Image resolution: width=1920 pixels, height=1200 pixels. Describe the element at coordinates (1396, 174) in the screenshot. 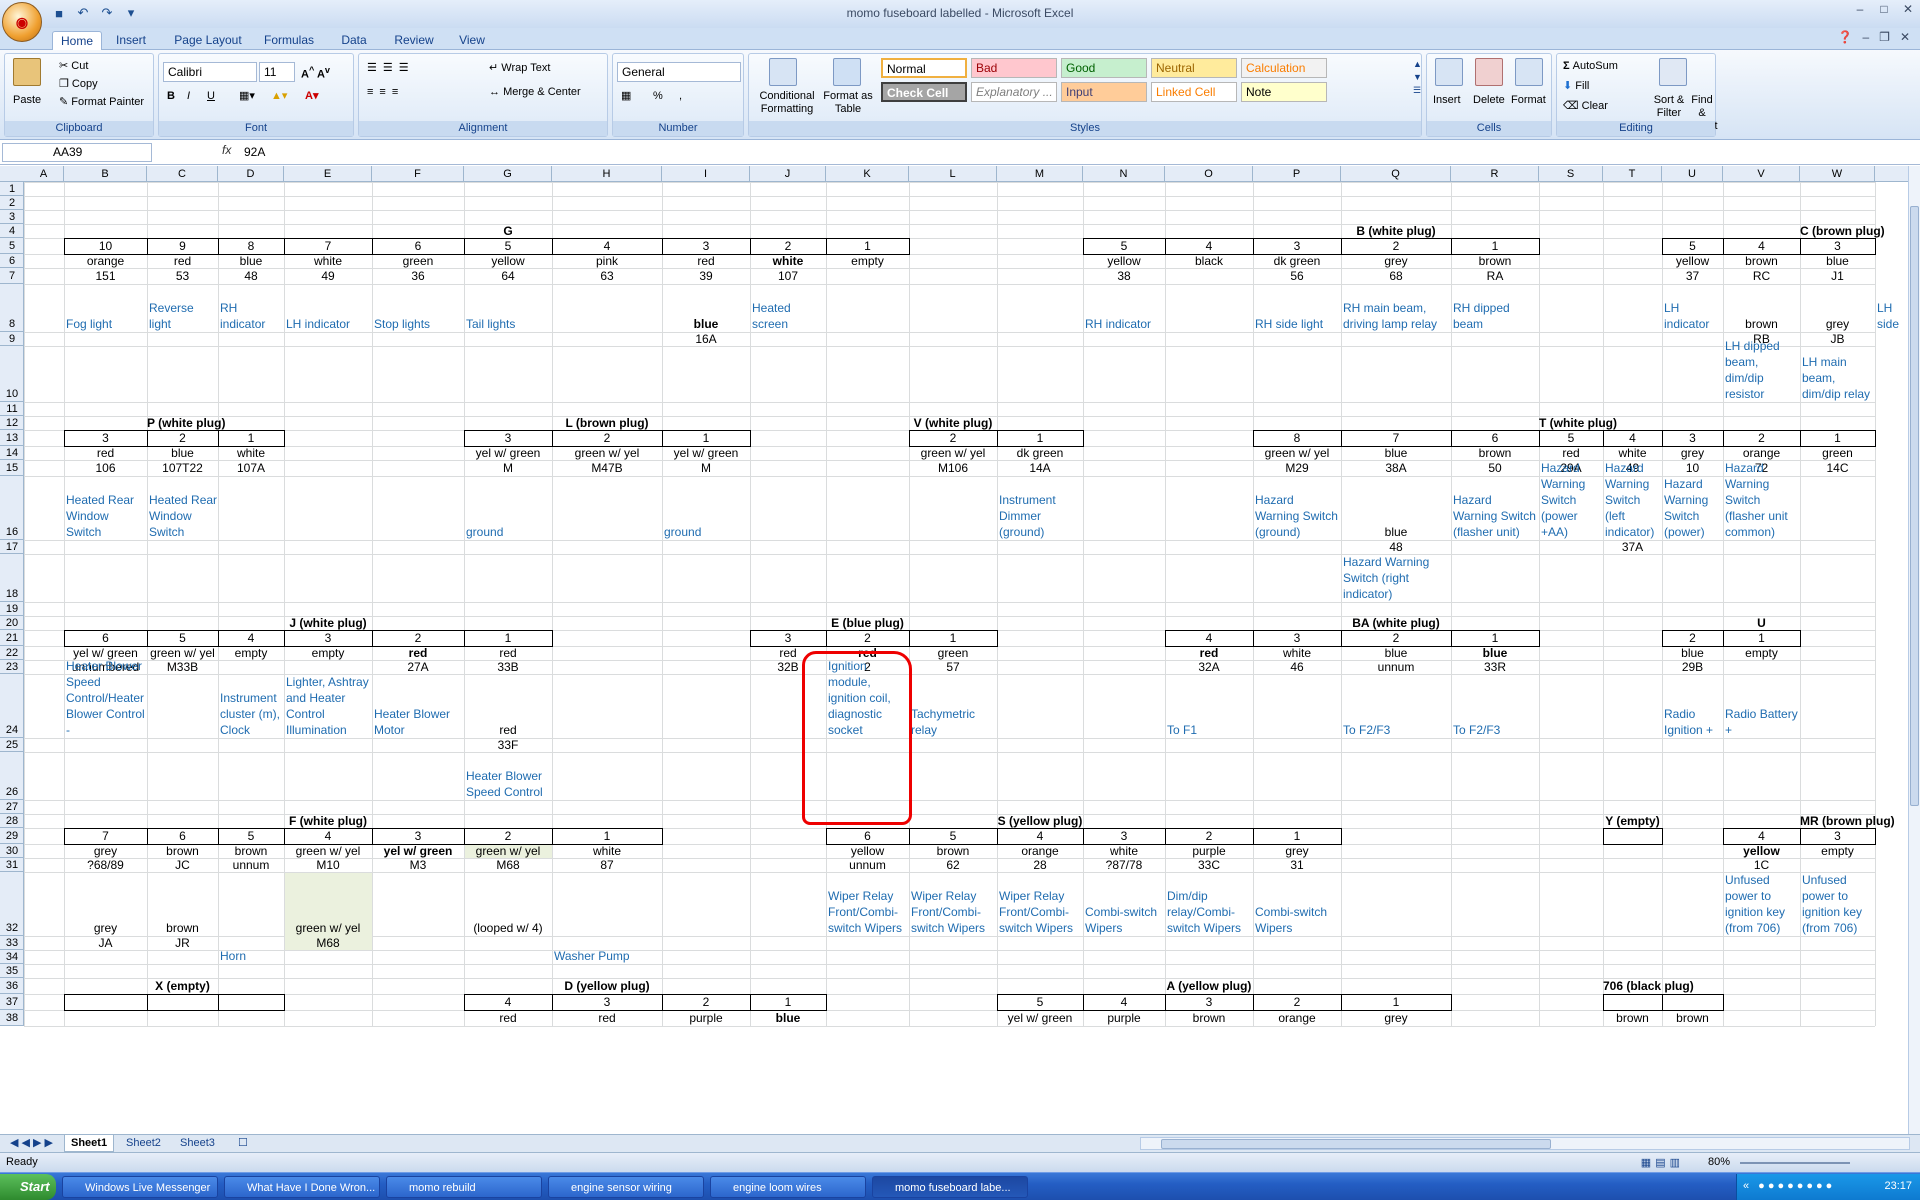

I see `column-header-q: Q` at that location.